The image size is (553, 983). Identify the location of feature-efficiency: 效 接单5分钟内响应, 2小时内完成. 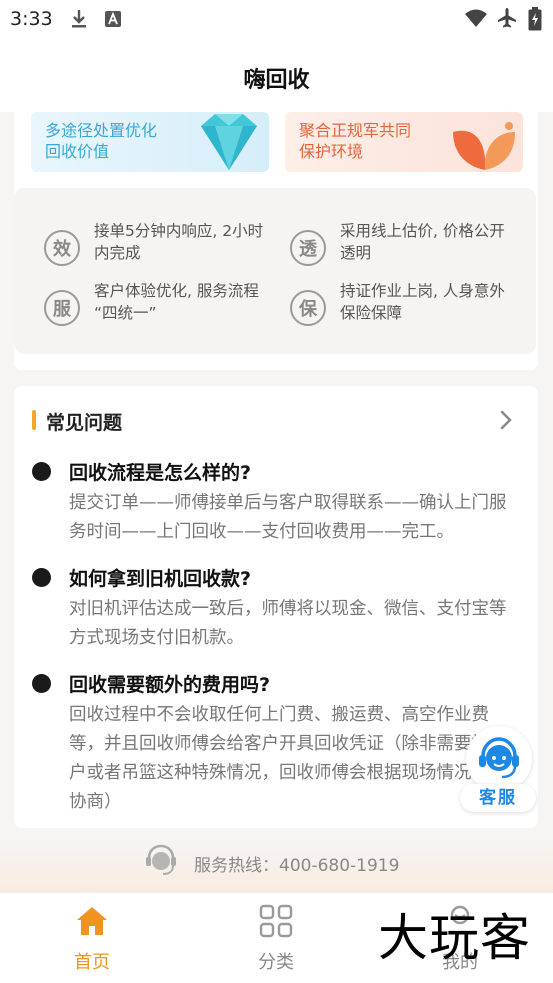
(162, 250).